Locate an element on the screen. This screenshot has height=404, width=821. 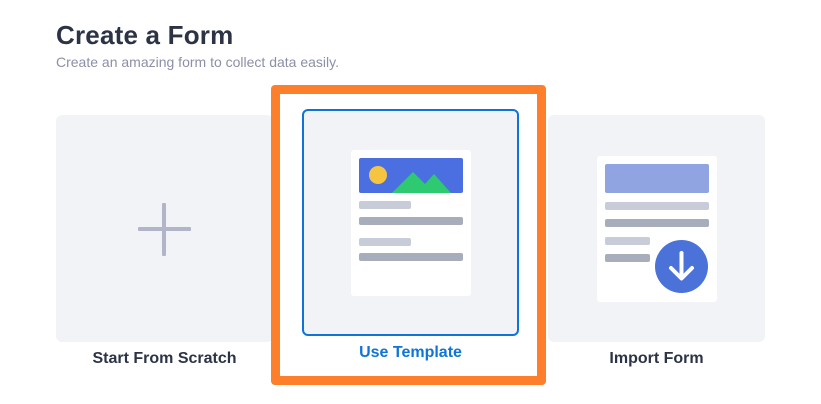
use-template-label: Use Template is located at coordinates (410, 353).